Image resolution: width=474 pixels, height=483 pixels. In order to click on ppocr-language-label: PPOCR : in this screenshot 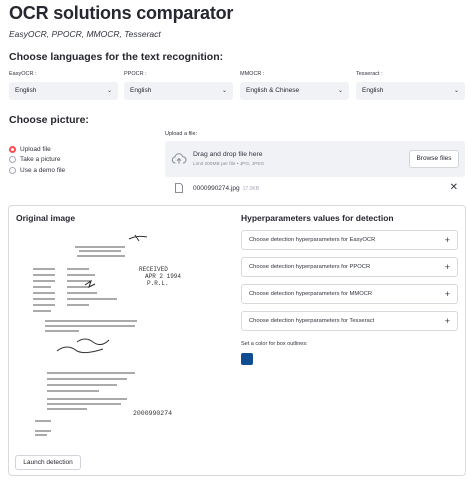, I will do `click(135, 74)`.